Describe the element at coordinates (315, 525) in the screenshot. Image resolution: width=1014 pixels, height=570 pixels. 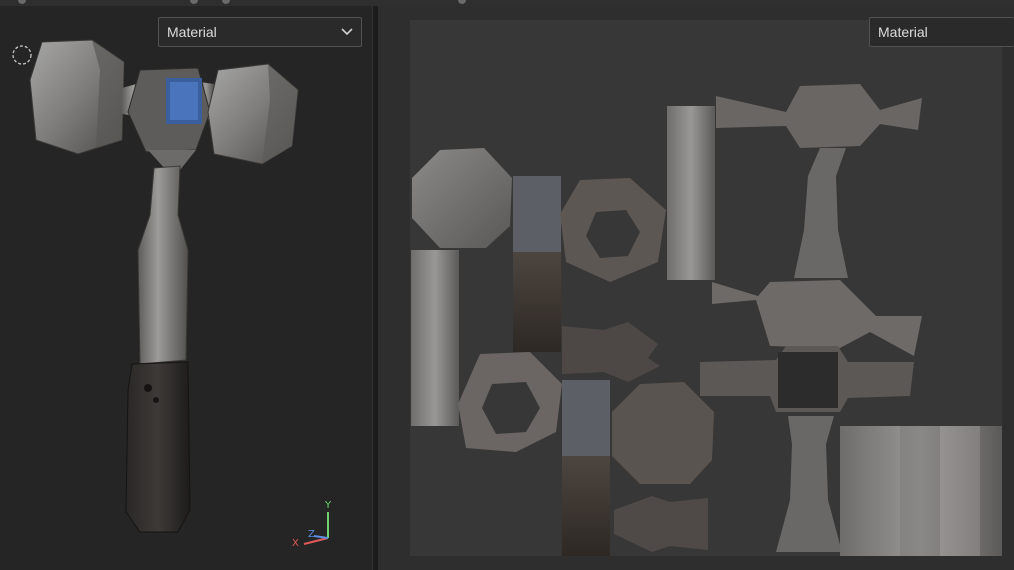
I see `axis-gizmo-icon: Y Z X` at that location.